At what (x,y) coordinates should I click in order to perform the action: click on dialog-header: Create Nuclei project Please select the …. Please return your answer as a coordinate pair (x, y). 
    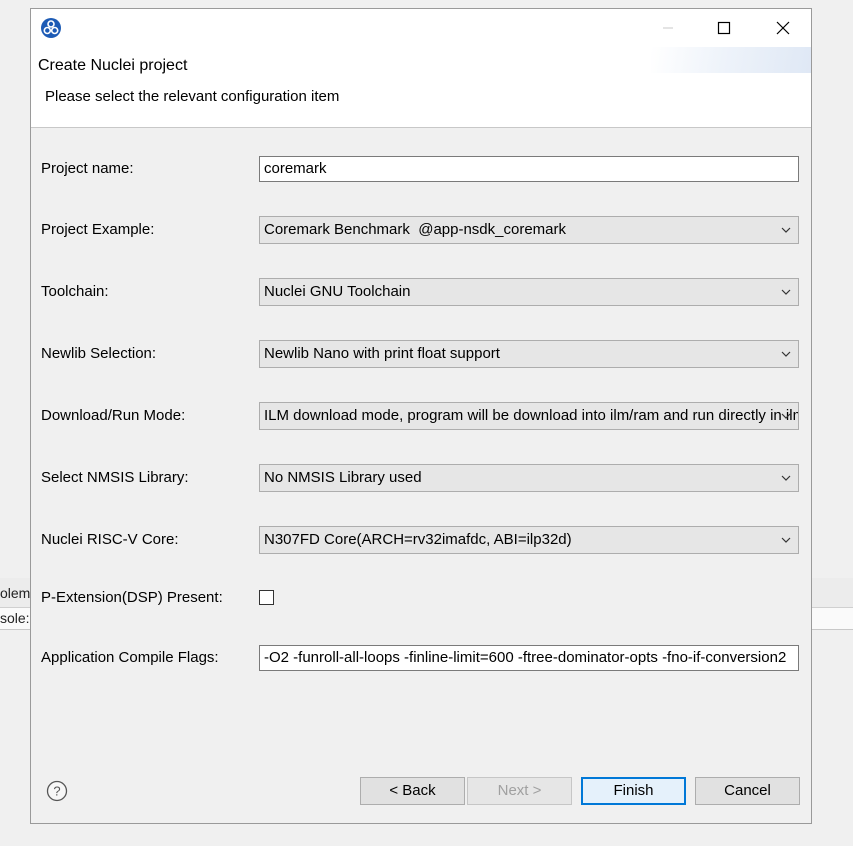
    Looking at the image, I should click on (421, 68).